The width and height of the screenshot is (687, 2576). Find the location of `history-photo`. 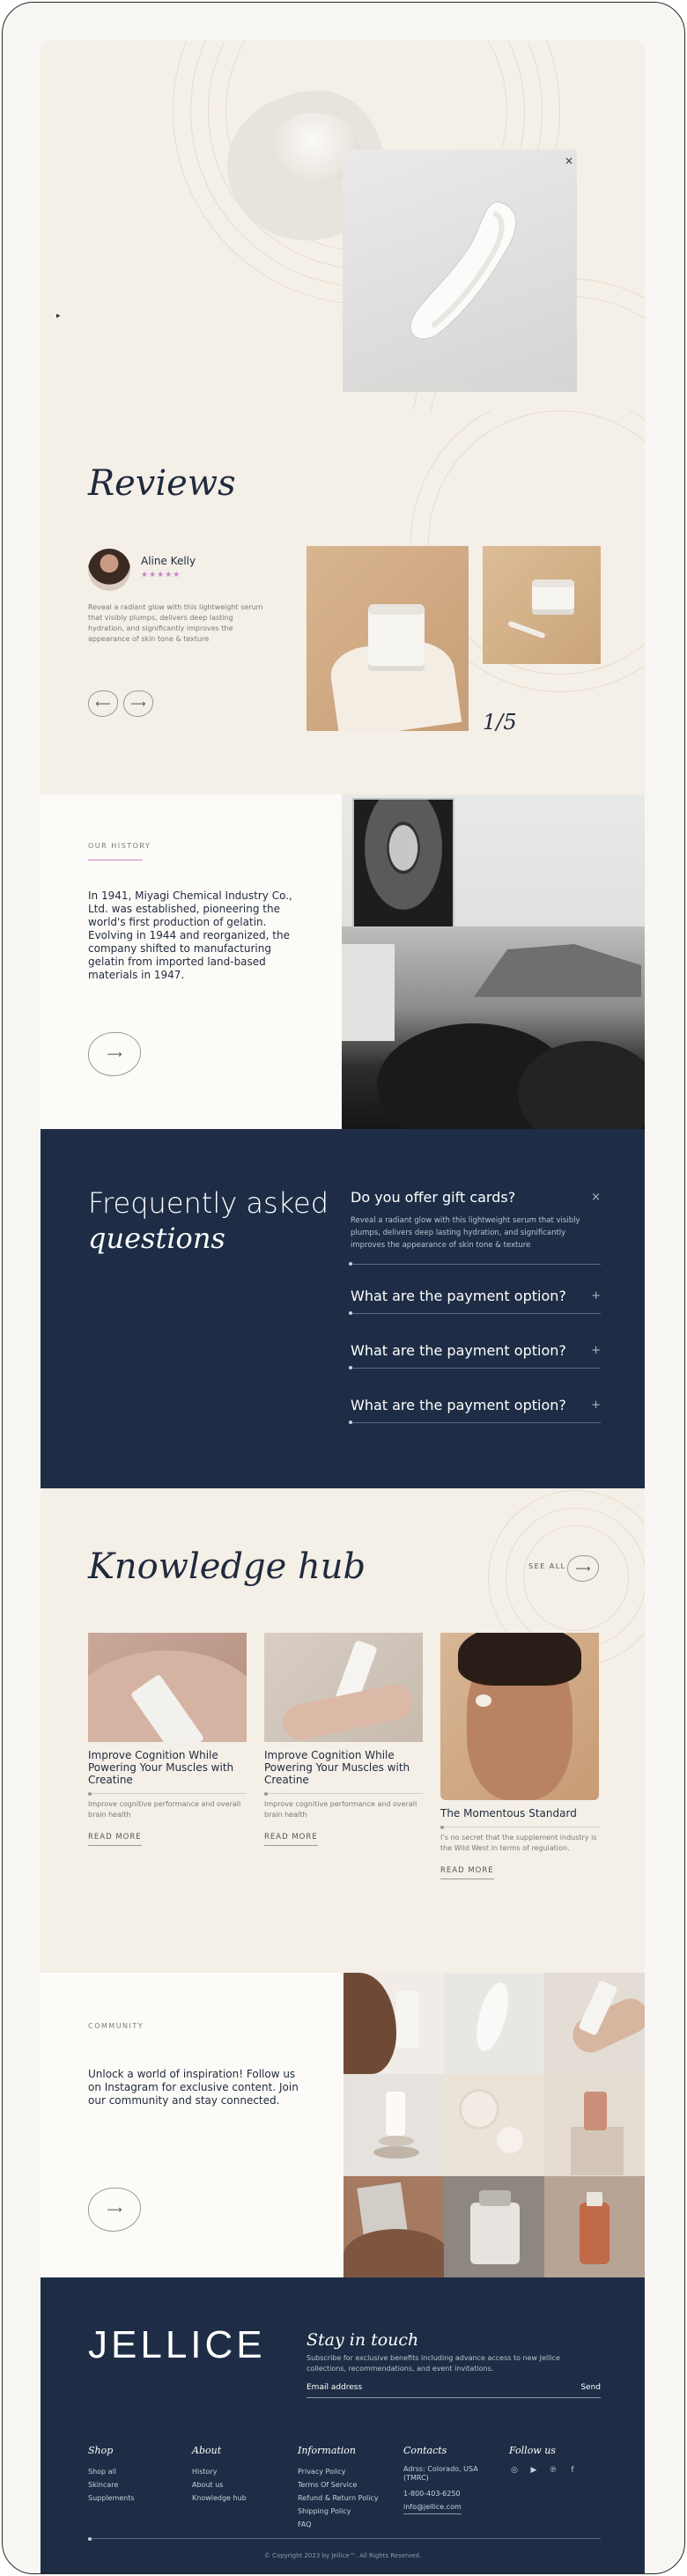

history-photo is located at coordinates (493, 961).